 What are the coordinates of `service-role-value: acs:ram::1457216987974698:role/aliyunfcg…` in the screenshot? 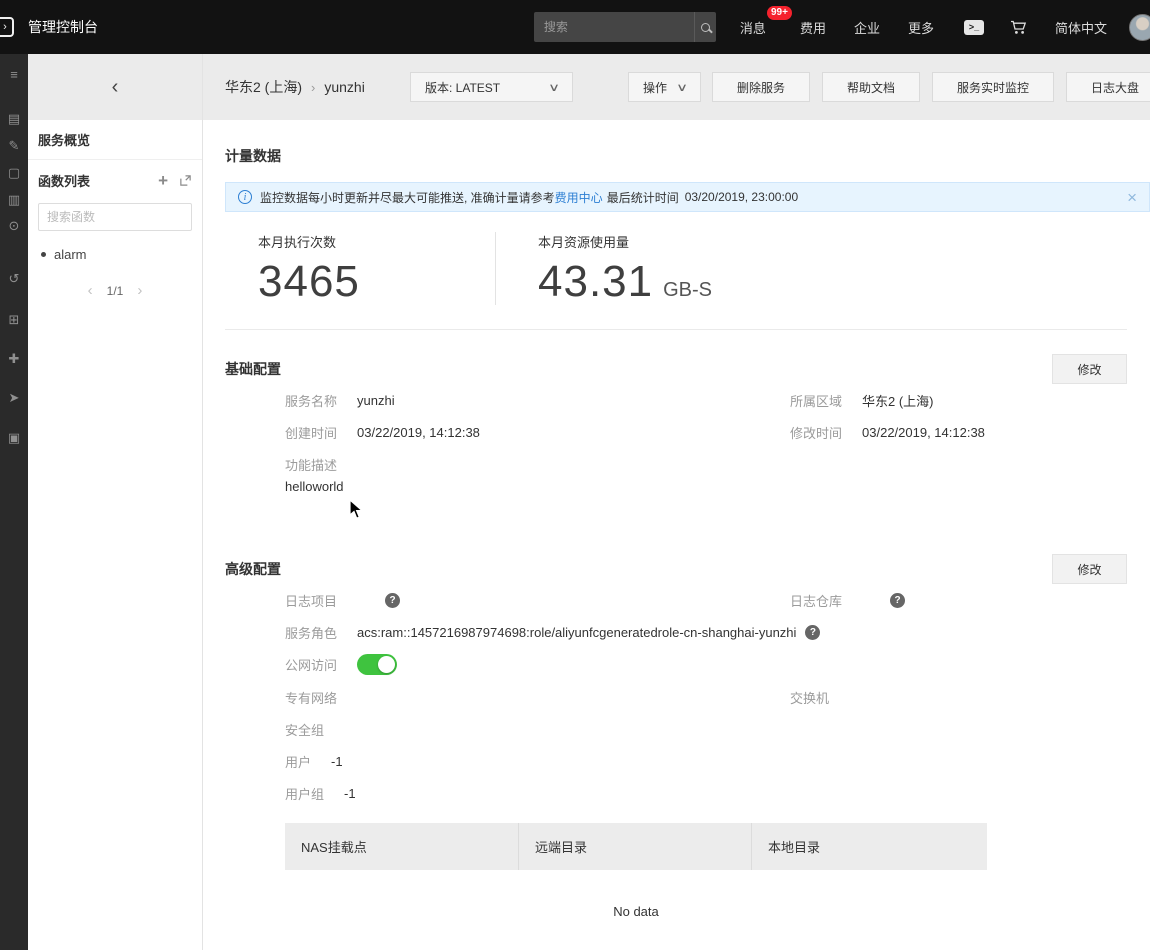 It's located at (577, 632).